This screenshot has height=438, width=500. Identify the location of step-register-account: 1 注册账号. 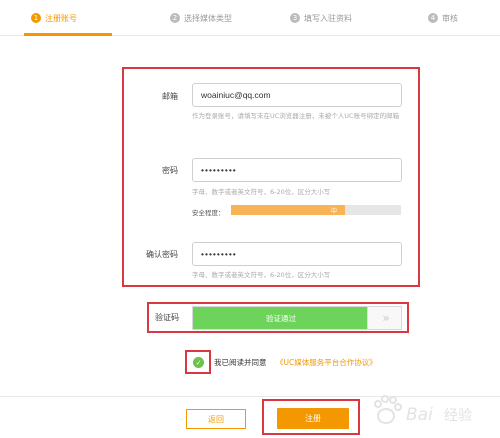
(54, 18).